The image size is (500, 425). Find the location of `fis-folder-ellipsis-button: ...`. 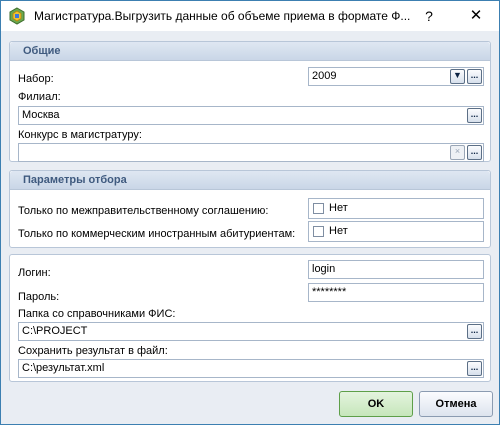

fis-folder-ellipsis-button: ... is located at coordinates (474, 331).